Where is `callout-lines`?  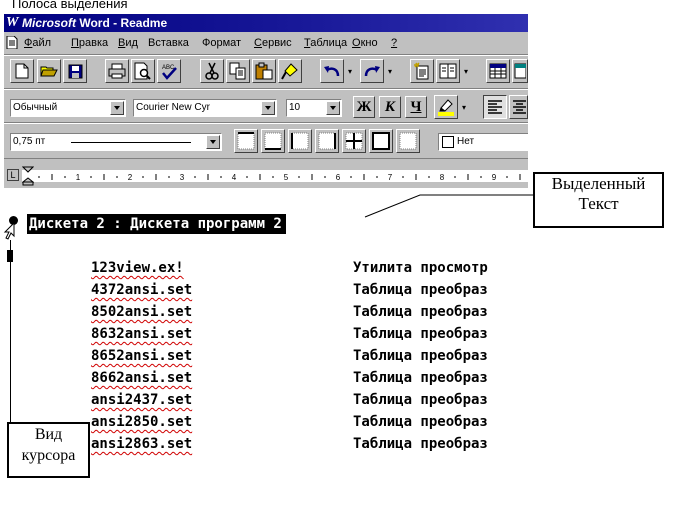
callout-lines is located at coordinates (448, 206).